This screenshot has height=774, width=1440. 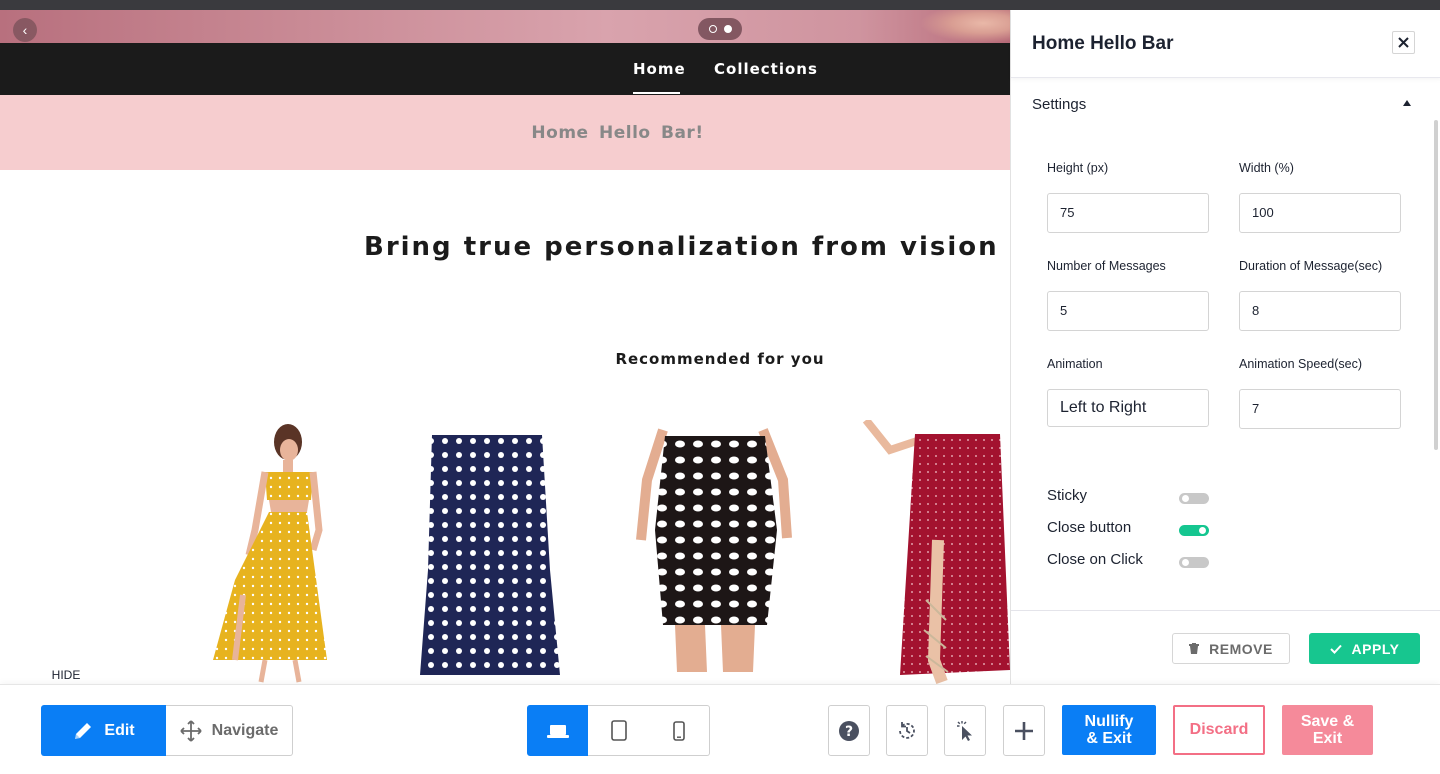 I want to click on caret-up-icon, so click(x=1407, y=103).